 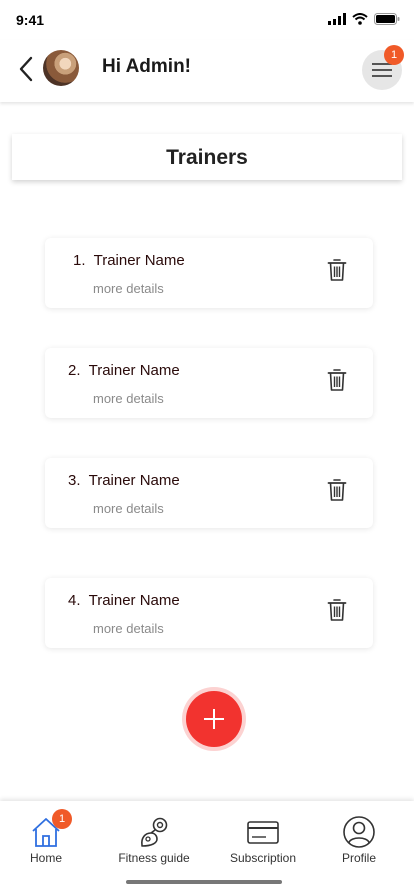 I want to click on trainer-card: 2. Trainer Name more details, so click(x=209, y=383).